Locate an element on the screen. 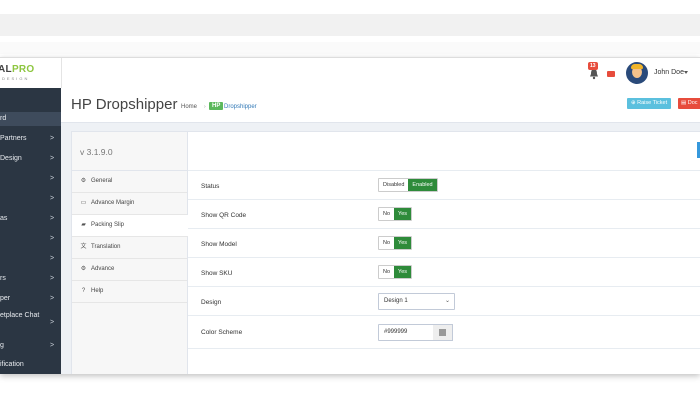 Image resolution: width=700 pixels, height=410 pixels. sidebar-item: g > is located at coordinates (30, 346).